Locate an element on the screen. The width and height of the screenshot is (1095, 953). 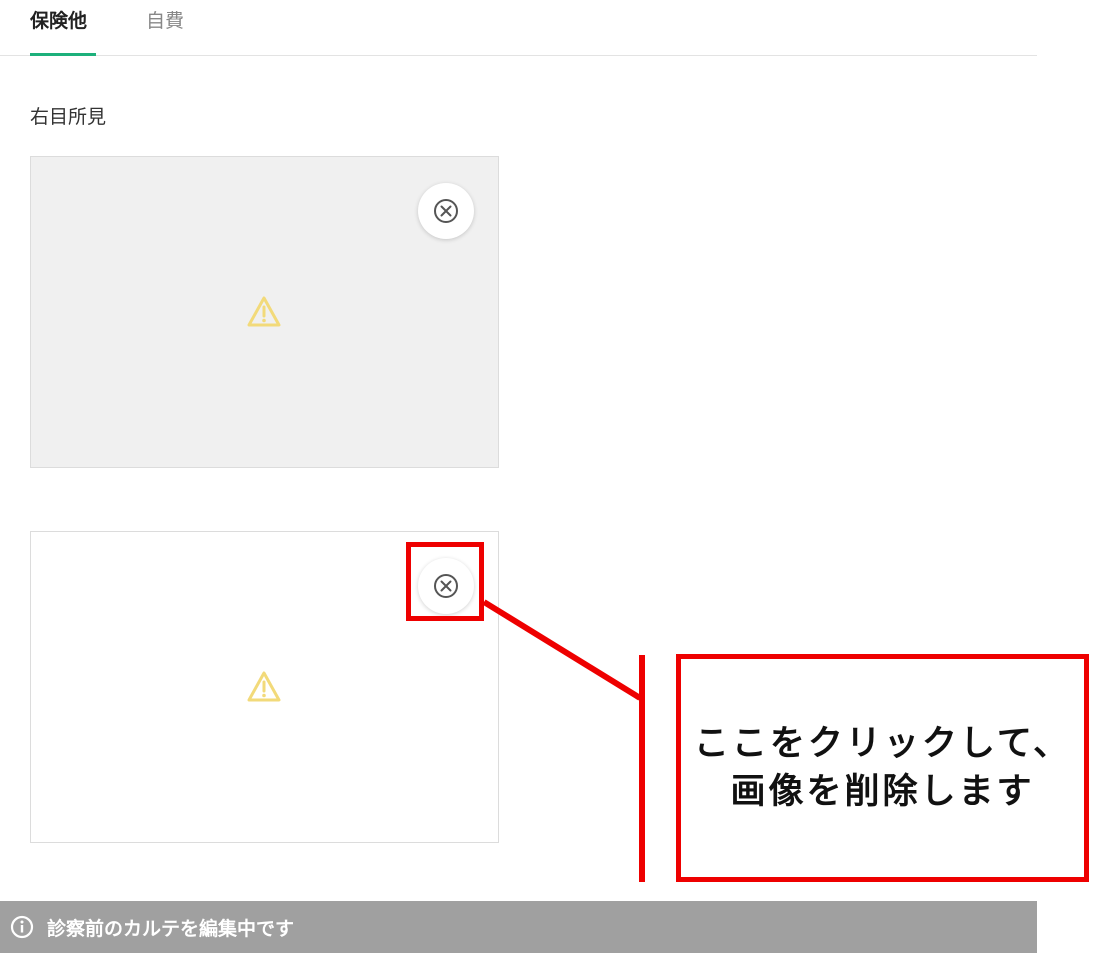
close-circle-icon is located at coordinates (446, 211).